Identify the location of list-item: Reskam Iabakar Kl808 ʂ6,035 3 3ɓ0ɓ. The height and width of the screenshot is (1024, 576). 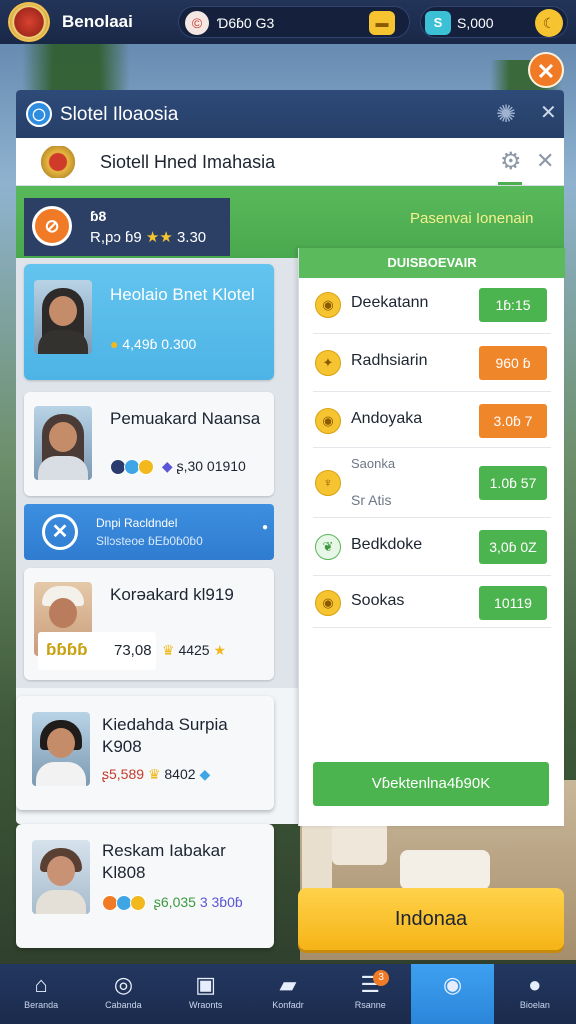
(145, 886).